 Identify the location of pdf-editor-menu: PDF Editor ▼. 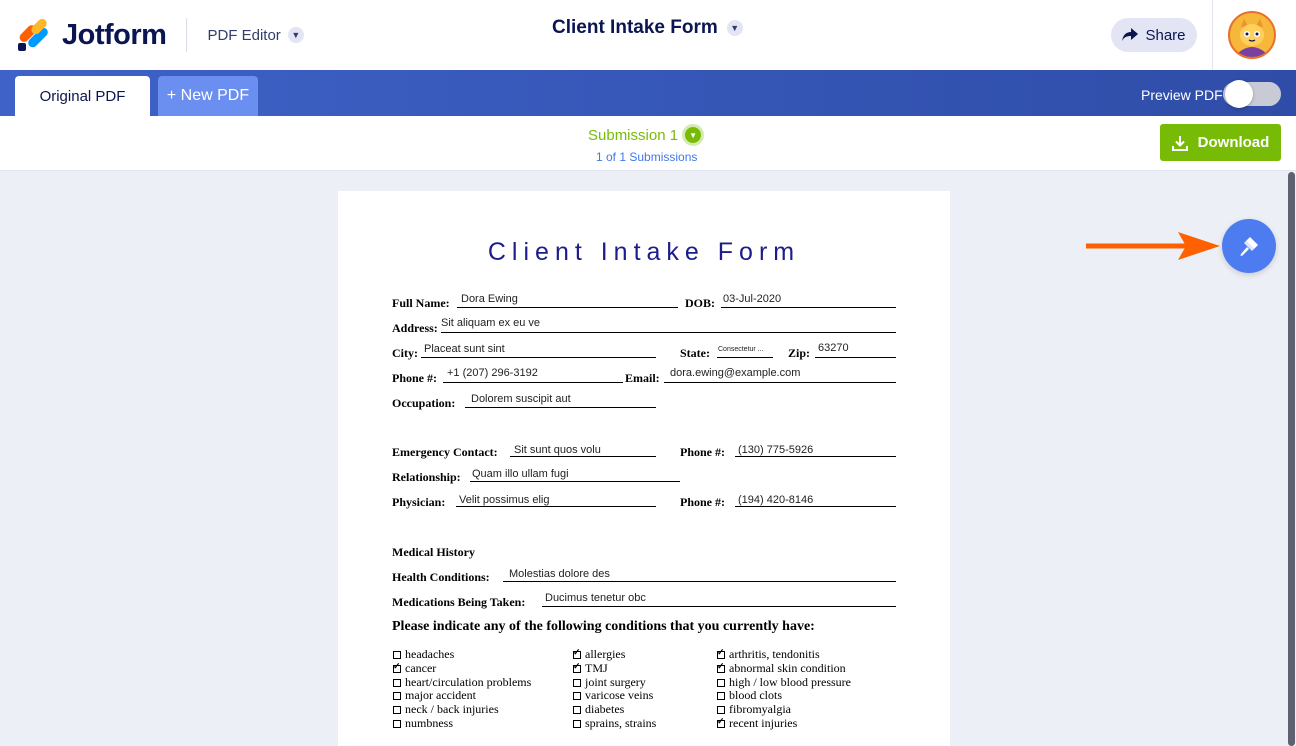
(255, 35).